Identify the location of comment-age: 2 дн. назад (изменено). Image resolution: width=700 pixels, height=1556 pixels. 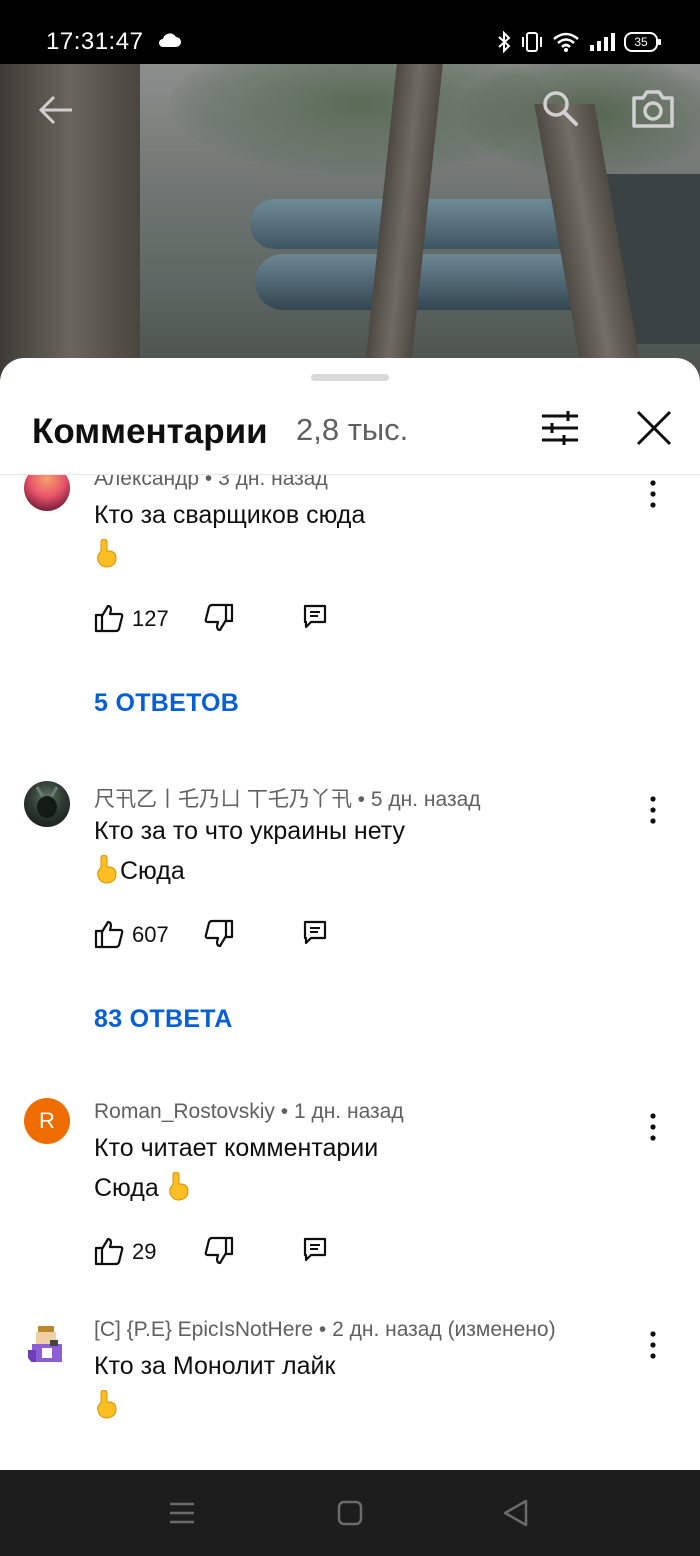
(444, 1329).